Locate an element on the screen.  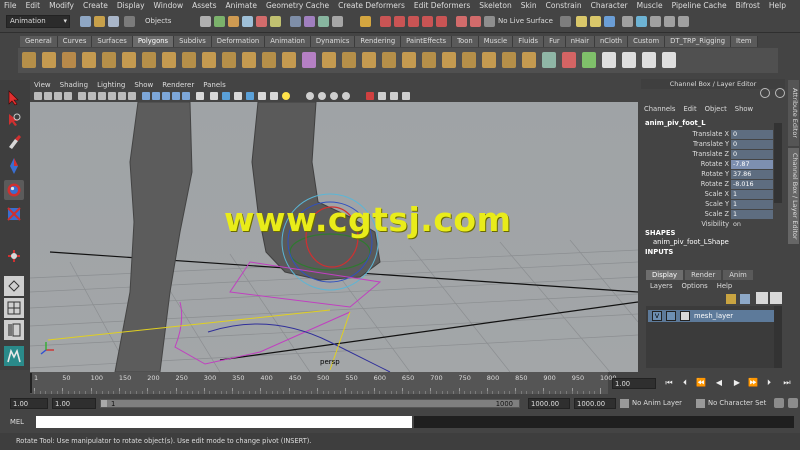
channel-row-rotate-y: Rotate Y 37.86 is located at coordinates (707, 175).